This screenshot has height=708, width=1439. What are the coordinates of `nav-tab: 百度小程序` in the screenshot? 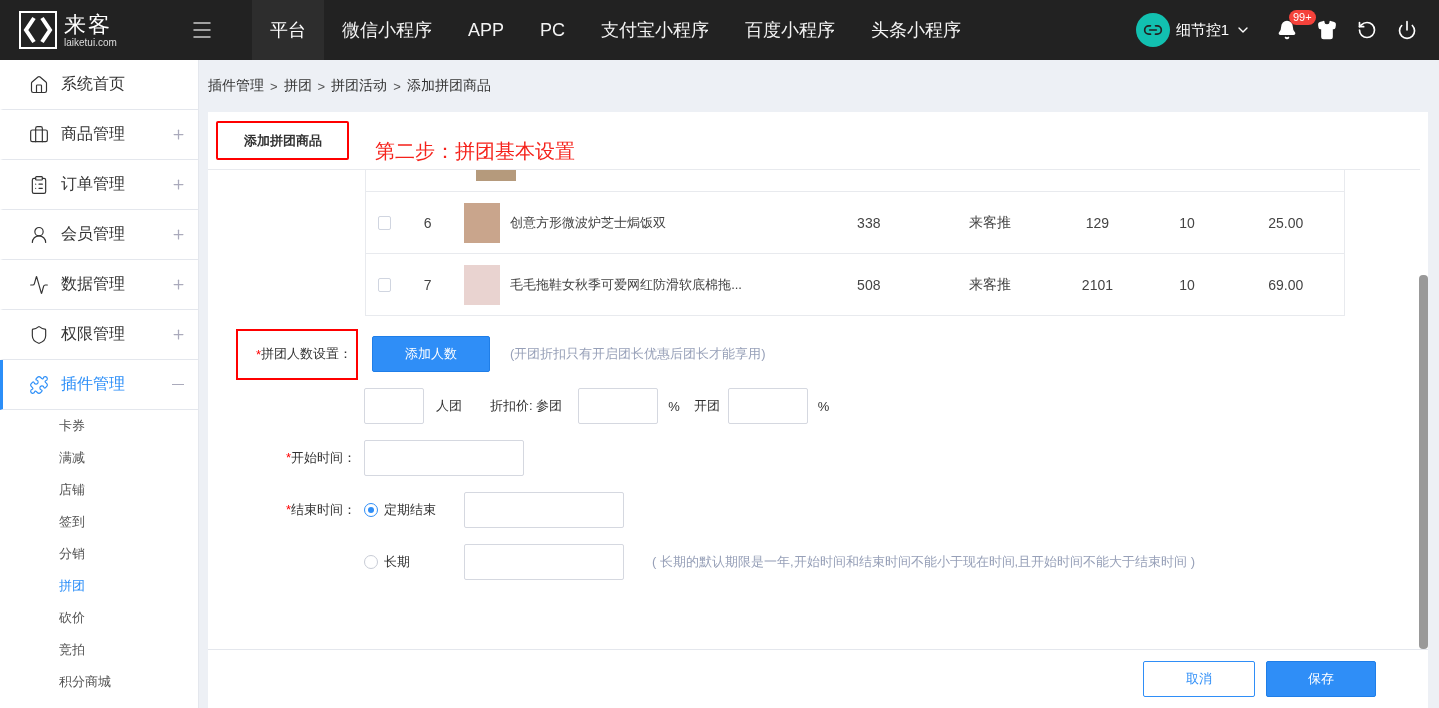 It's located at (790, 30).